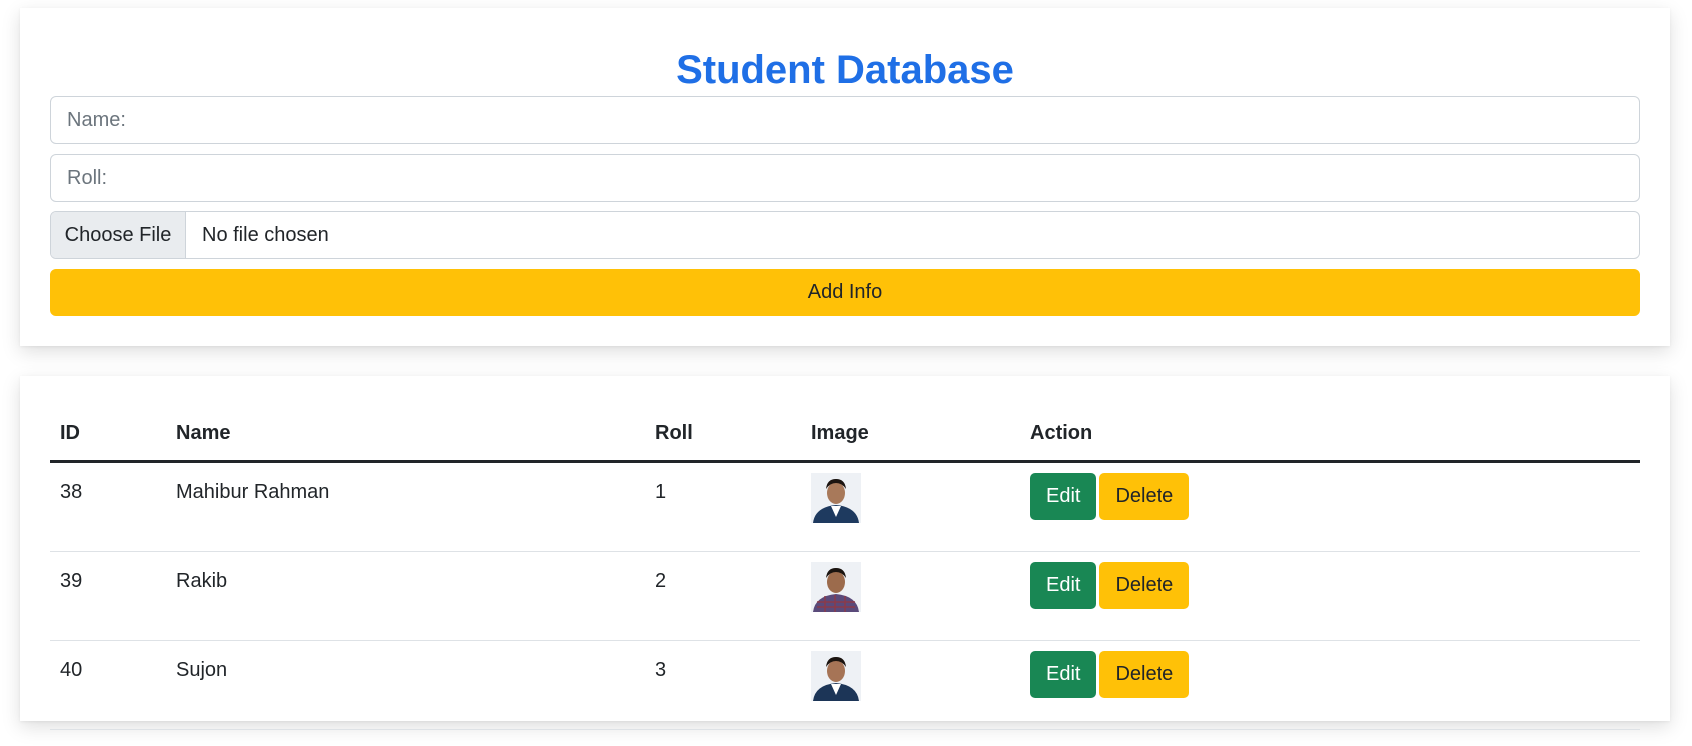  What do you see at coordinates (845, 120) in the screenshot?
I see `name-input` at bounding box center [845, 120].